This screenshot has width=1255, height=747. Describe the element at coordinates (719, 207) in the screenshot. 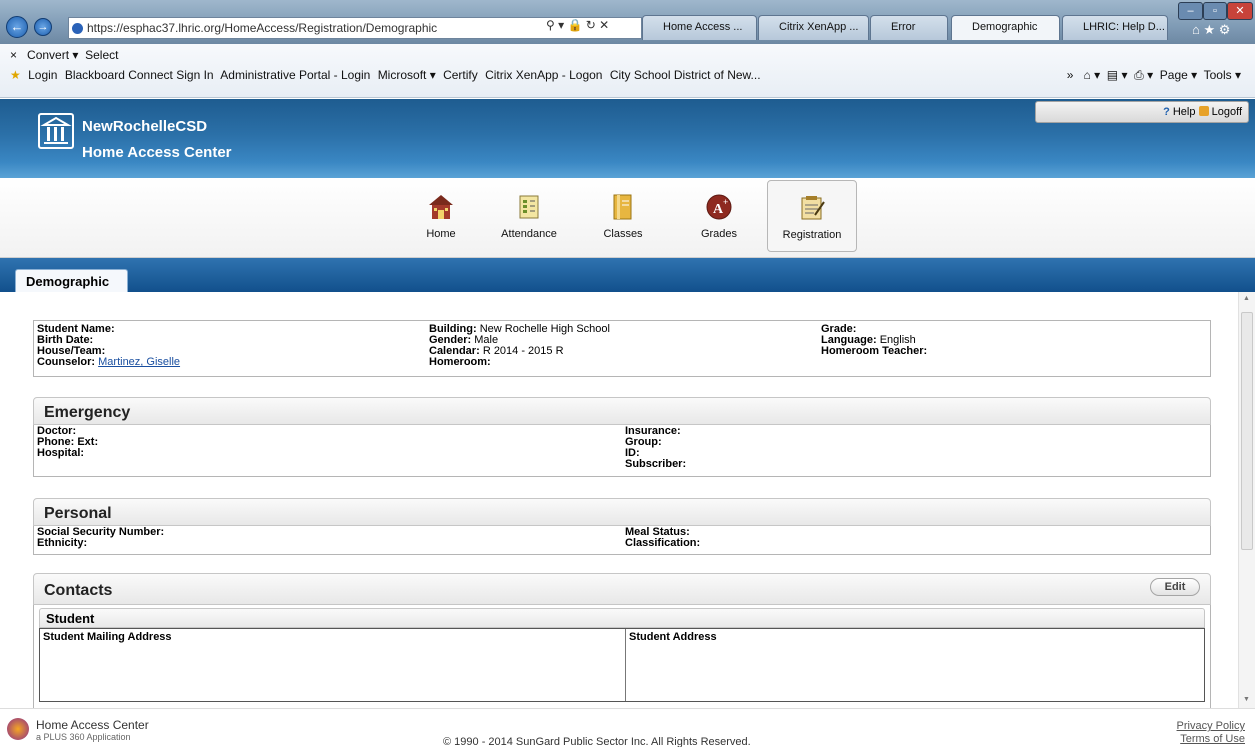

I see `a-plus-icon: A +` at that location.